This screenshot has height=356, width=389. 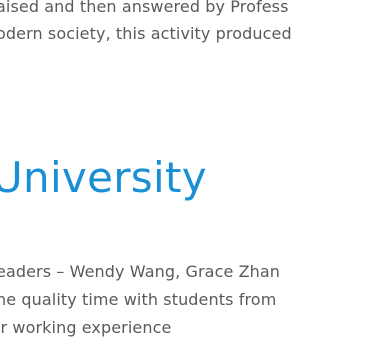 What do you see at coordinates (146, 33) in the screenshot?
I see `intro-text-line: odern society, this activity produced` at bounding box center [146, 33].